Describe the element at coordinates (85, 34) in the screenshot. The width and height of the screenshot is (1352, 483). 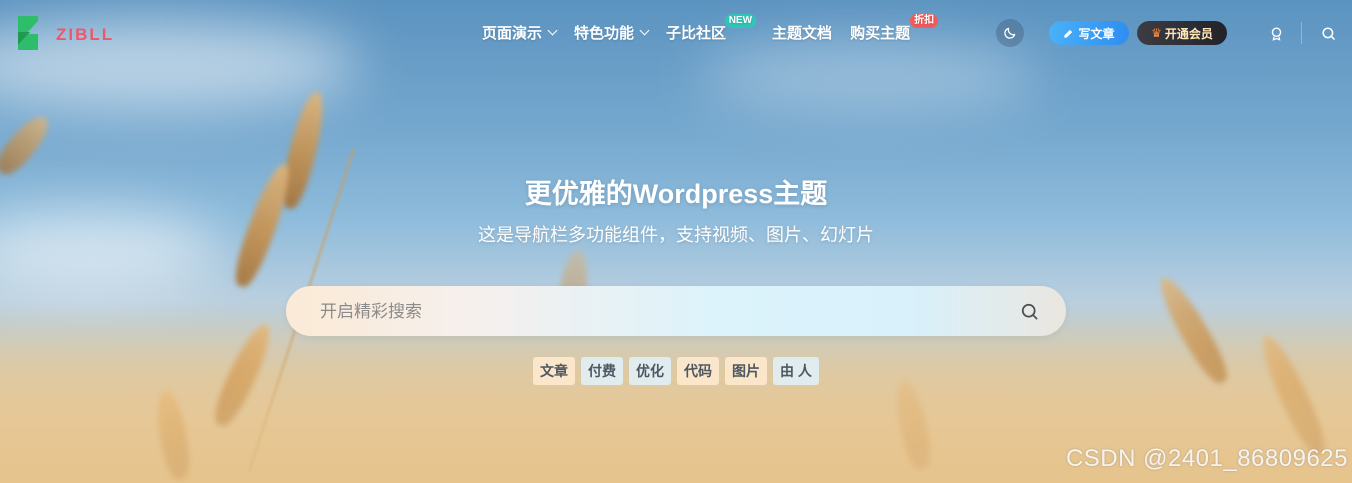
I see `svg-text: ZIBLL` at that location.